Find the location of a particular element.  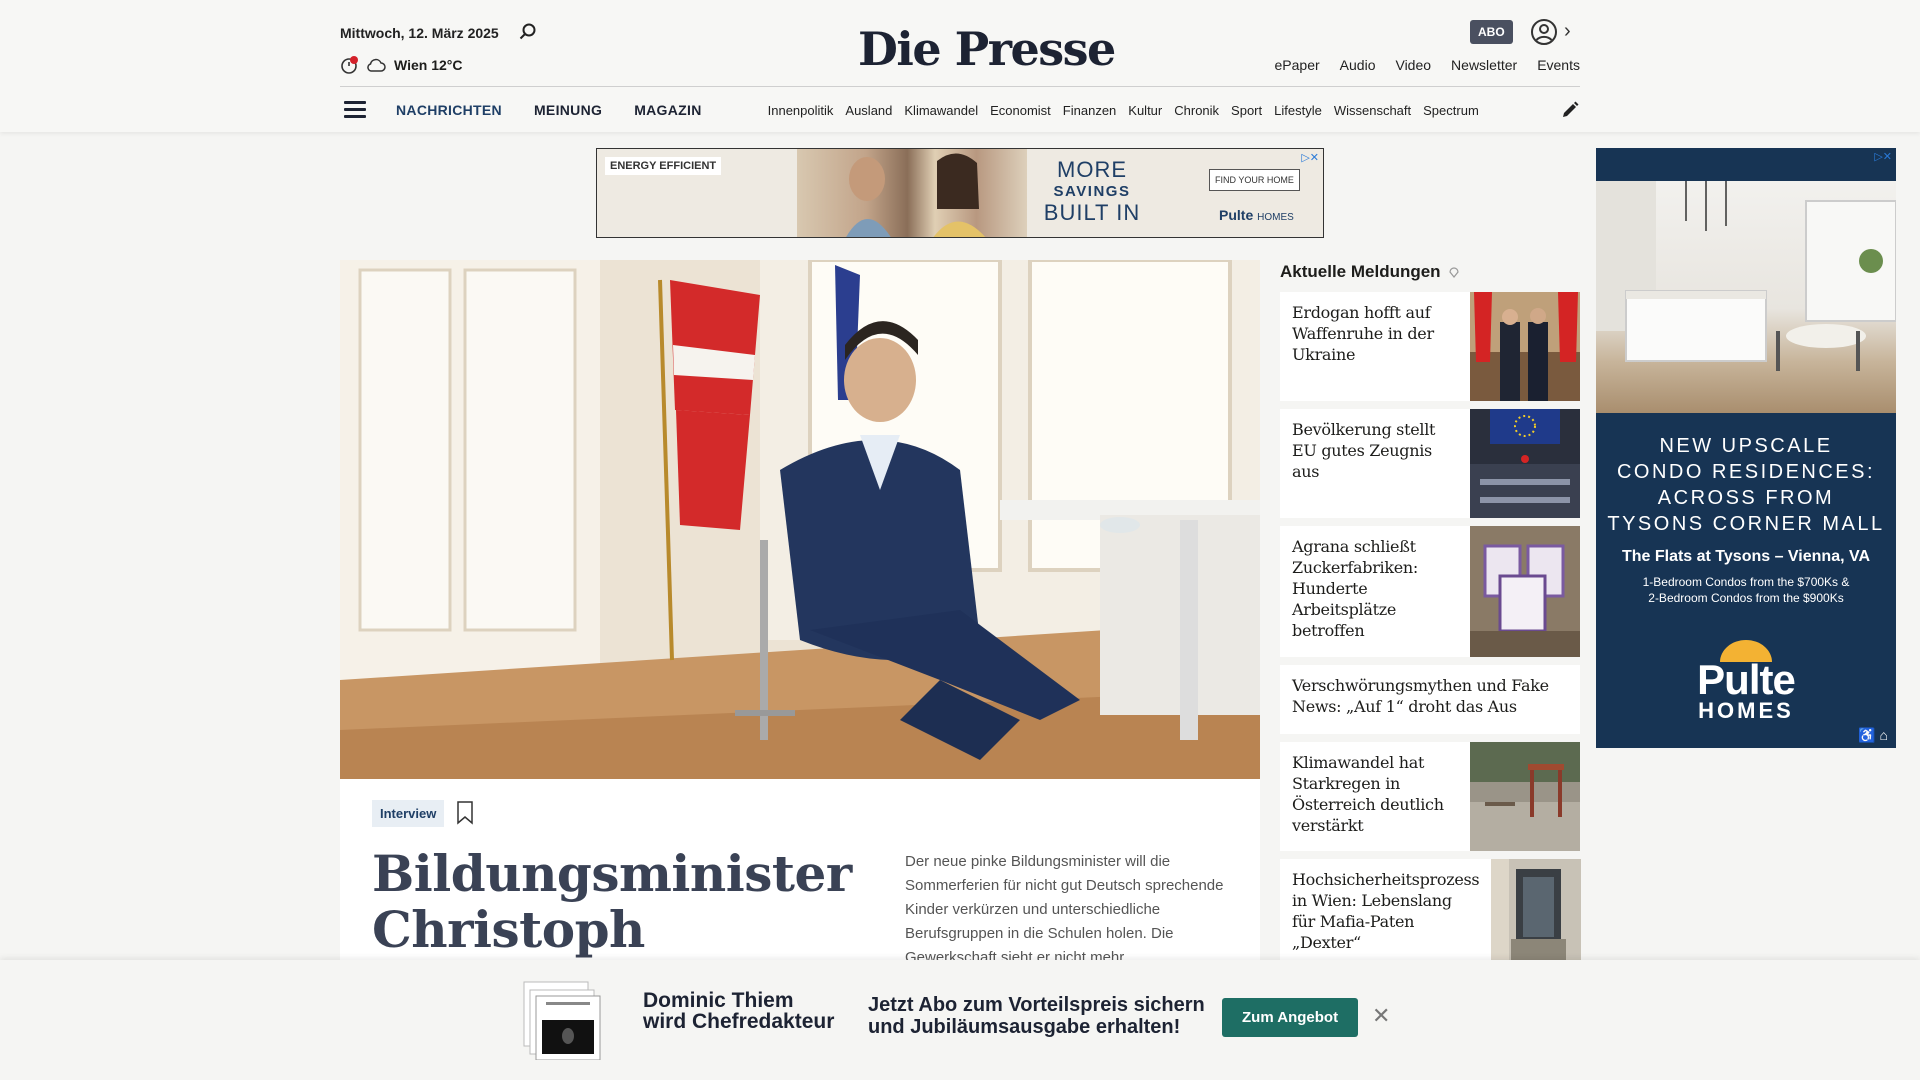

header-links: ePaper Audio Video Newsletter Events is located at coordinates (1427, 65).